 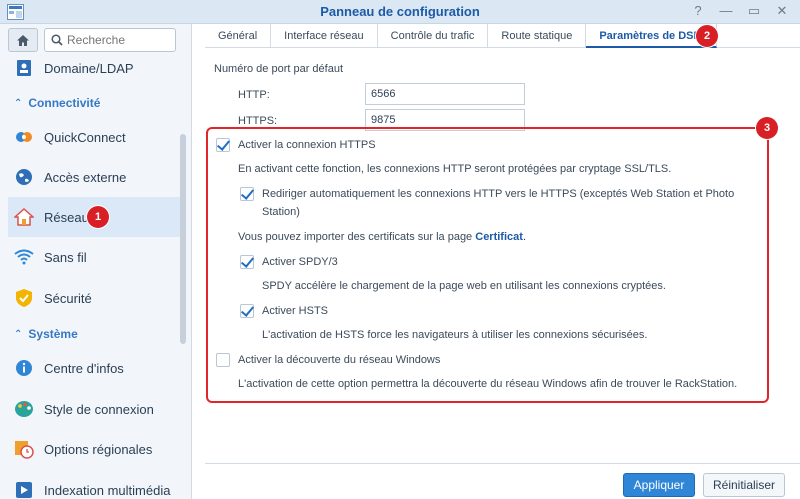 What do you see at coordinates (119, 40) in the screenshot?
I see `search-input` at bounding box center [119, 40].